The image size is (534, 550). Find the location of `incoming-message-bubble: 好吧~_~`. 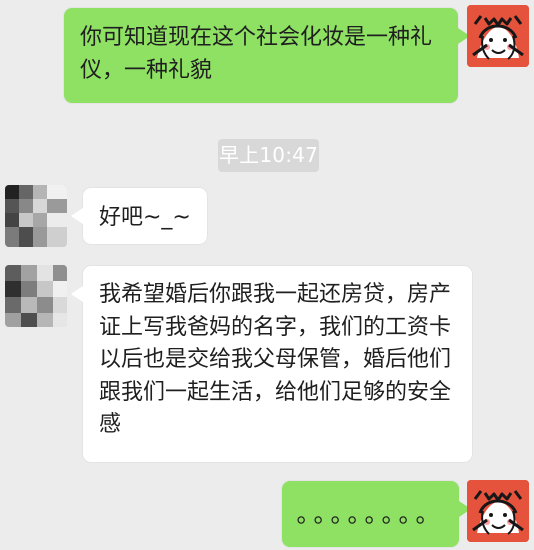

incoming-message-bubble: 好吧~_~ is located at coordinates (139, 216).